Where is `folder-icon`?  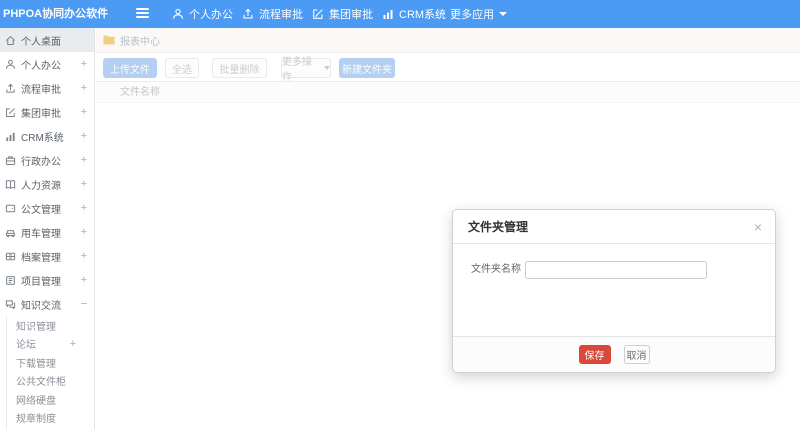 folder-icon is located at coordinates (109, 40).